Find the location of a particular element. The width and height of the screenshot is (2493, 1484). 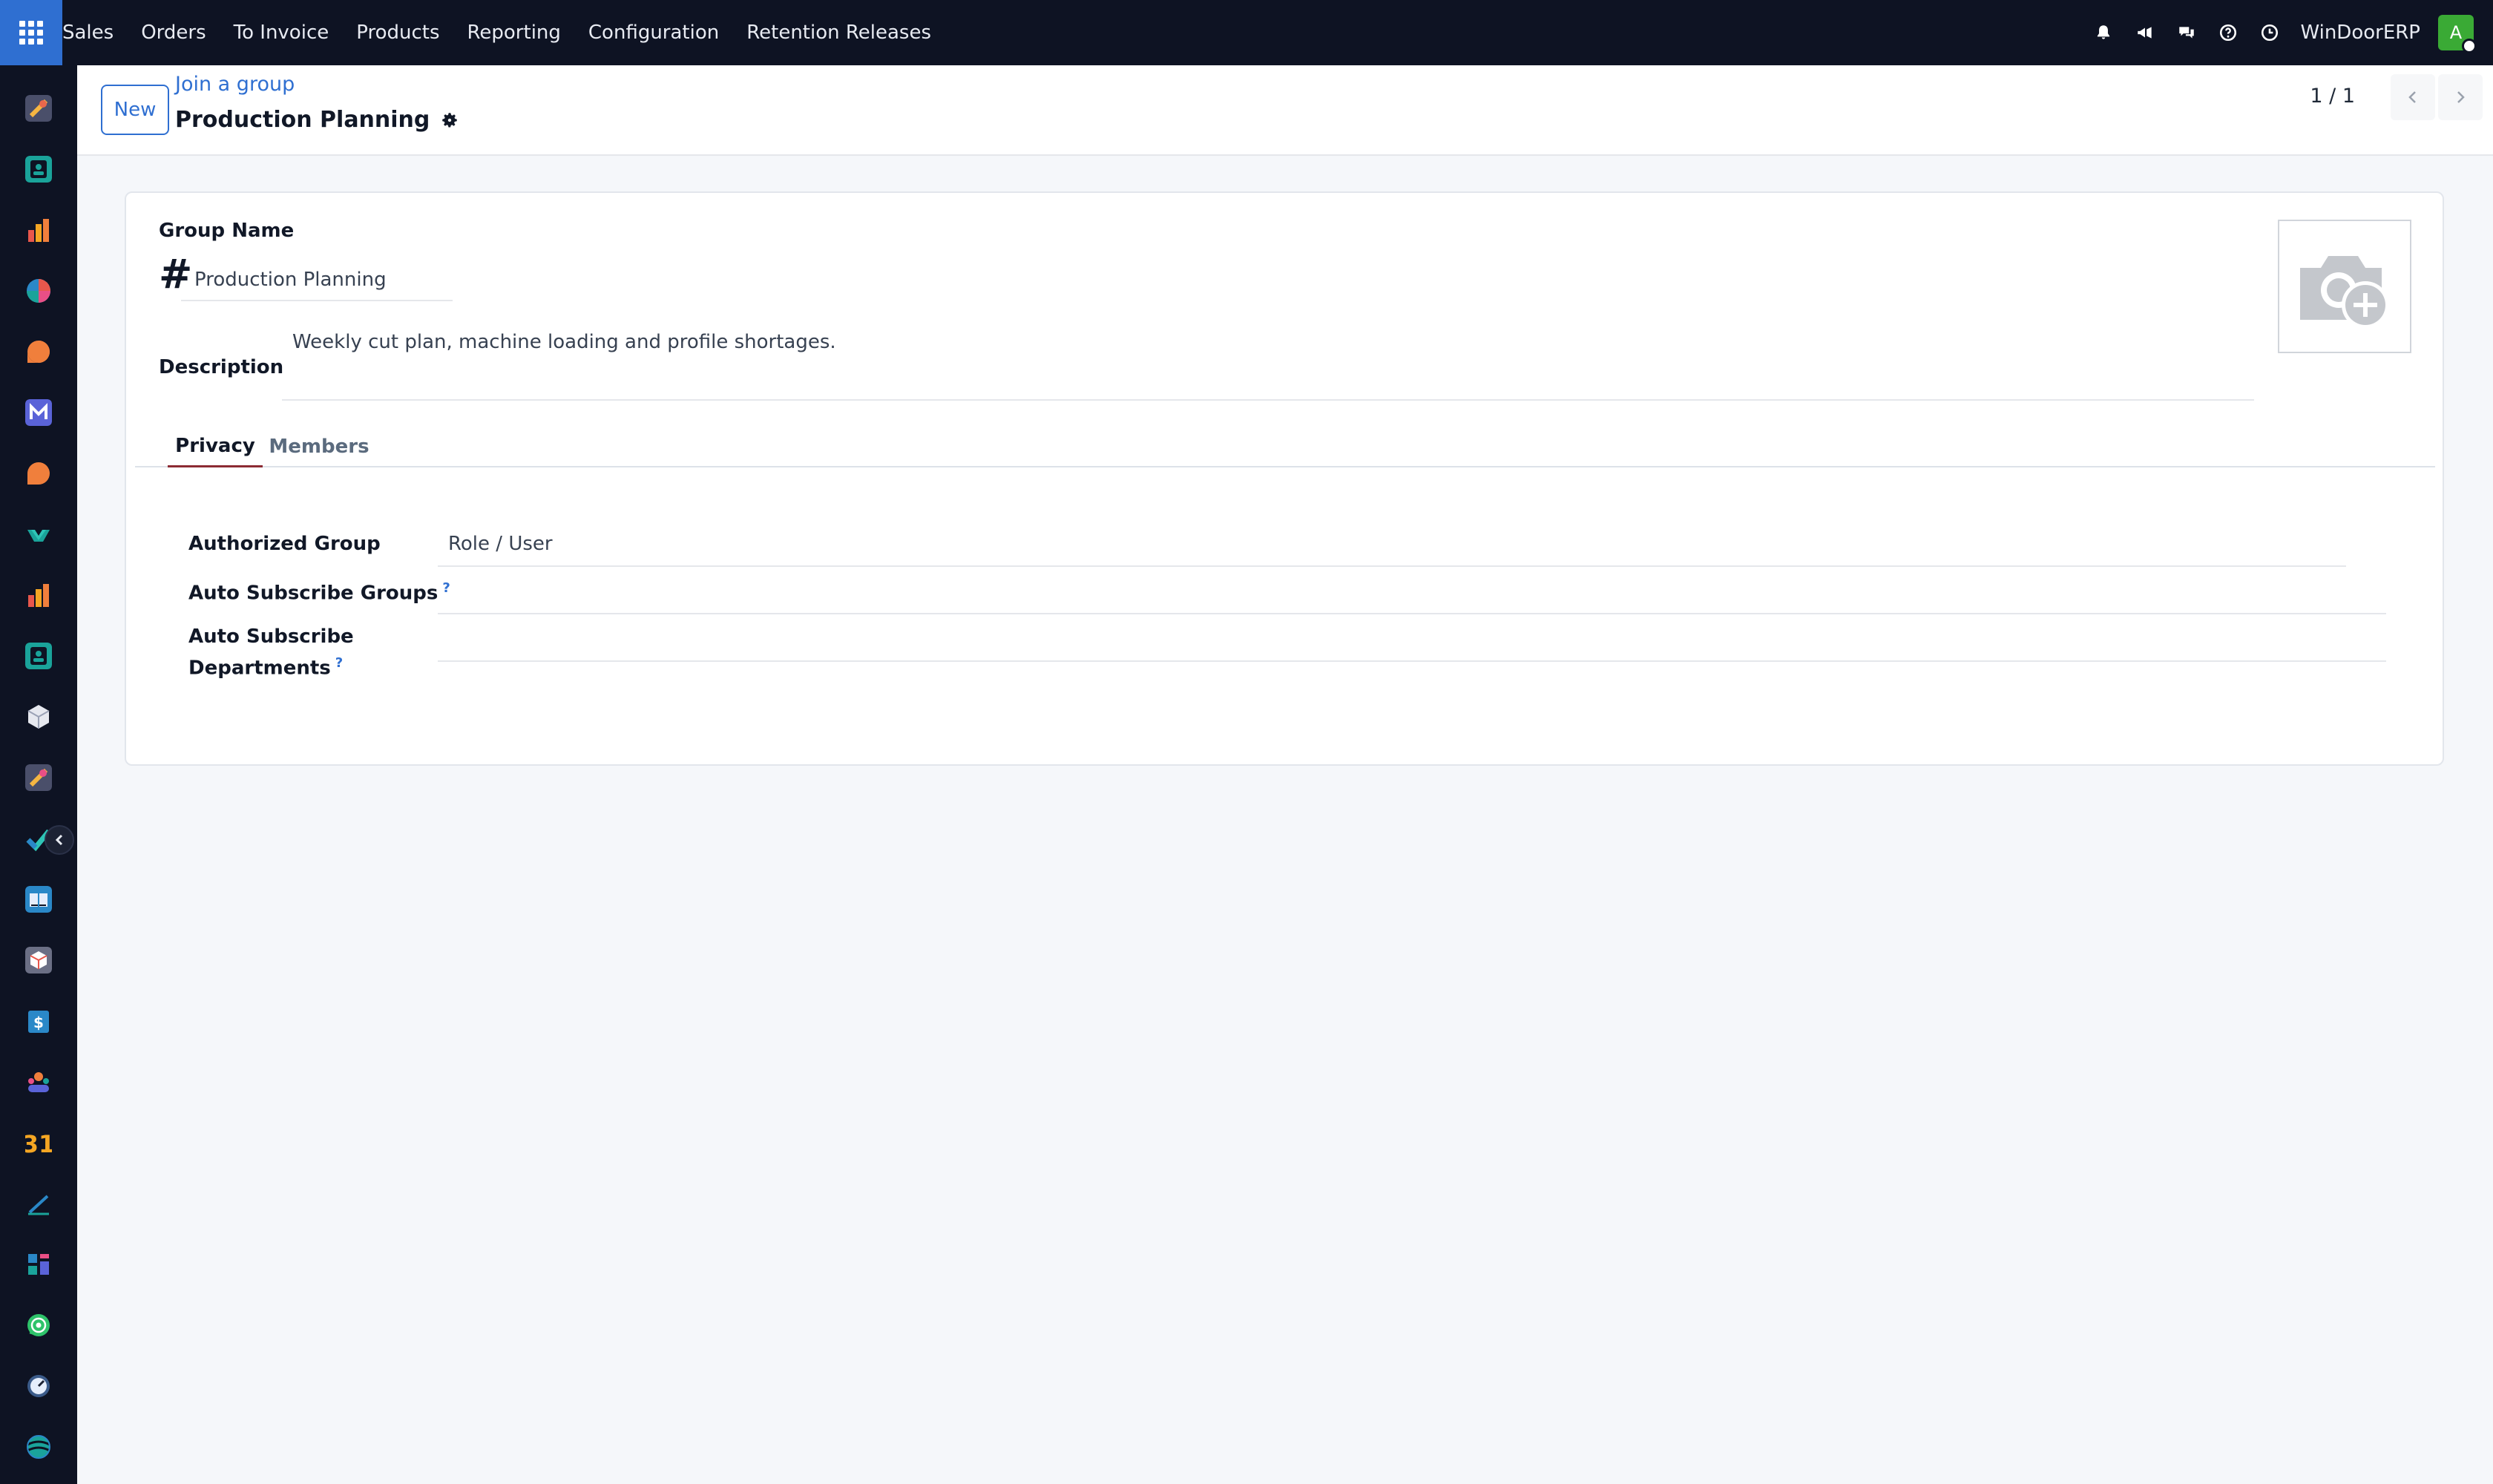

group-image-upload is located at coordinates (2344, 286).